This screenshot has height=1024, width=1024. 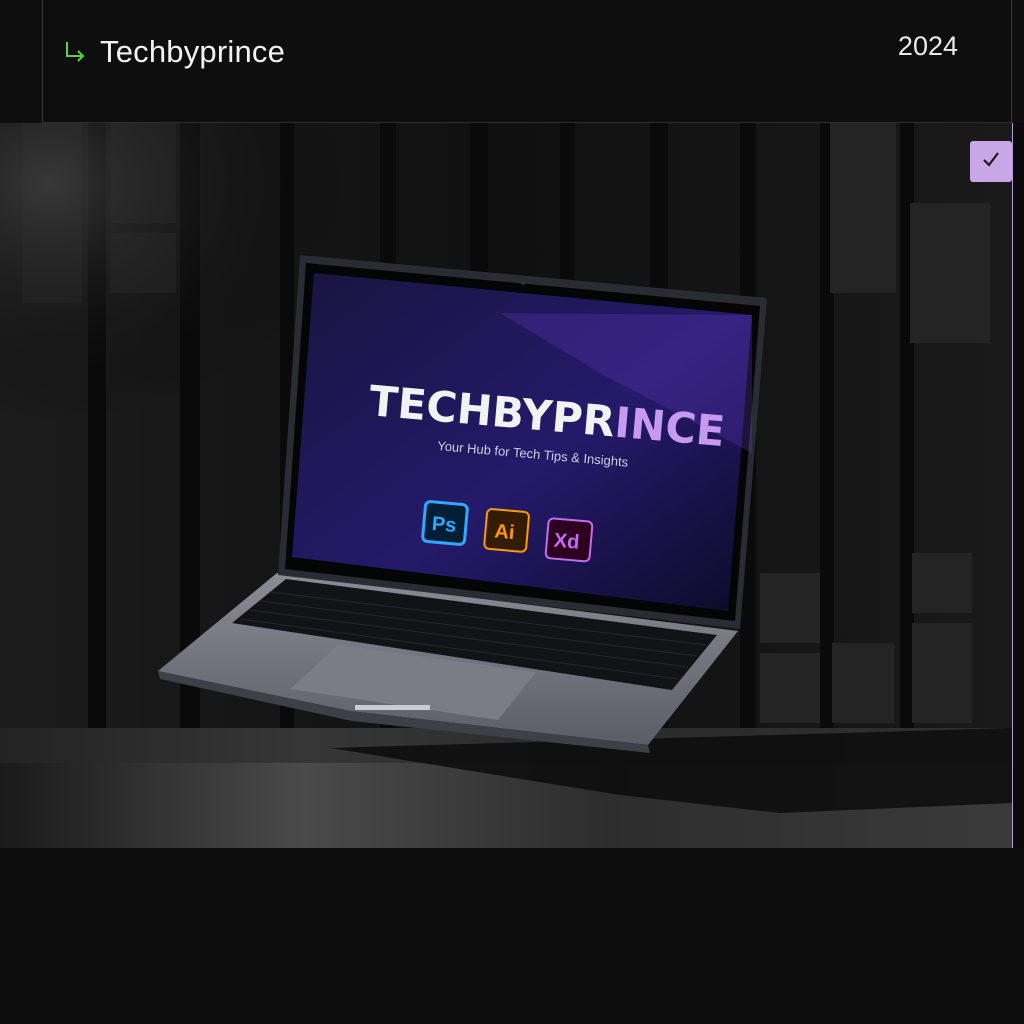 I want to click on project-title: Techbyprince, so click(x=193, y=51).